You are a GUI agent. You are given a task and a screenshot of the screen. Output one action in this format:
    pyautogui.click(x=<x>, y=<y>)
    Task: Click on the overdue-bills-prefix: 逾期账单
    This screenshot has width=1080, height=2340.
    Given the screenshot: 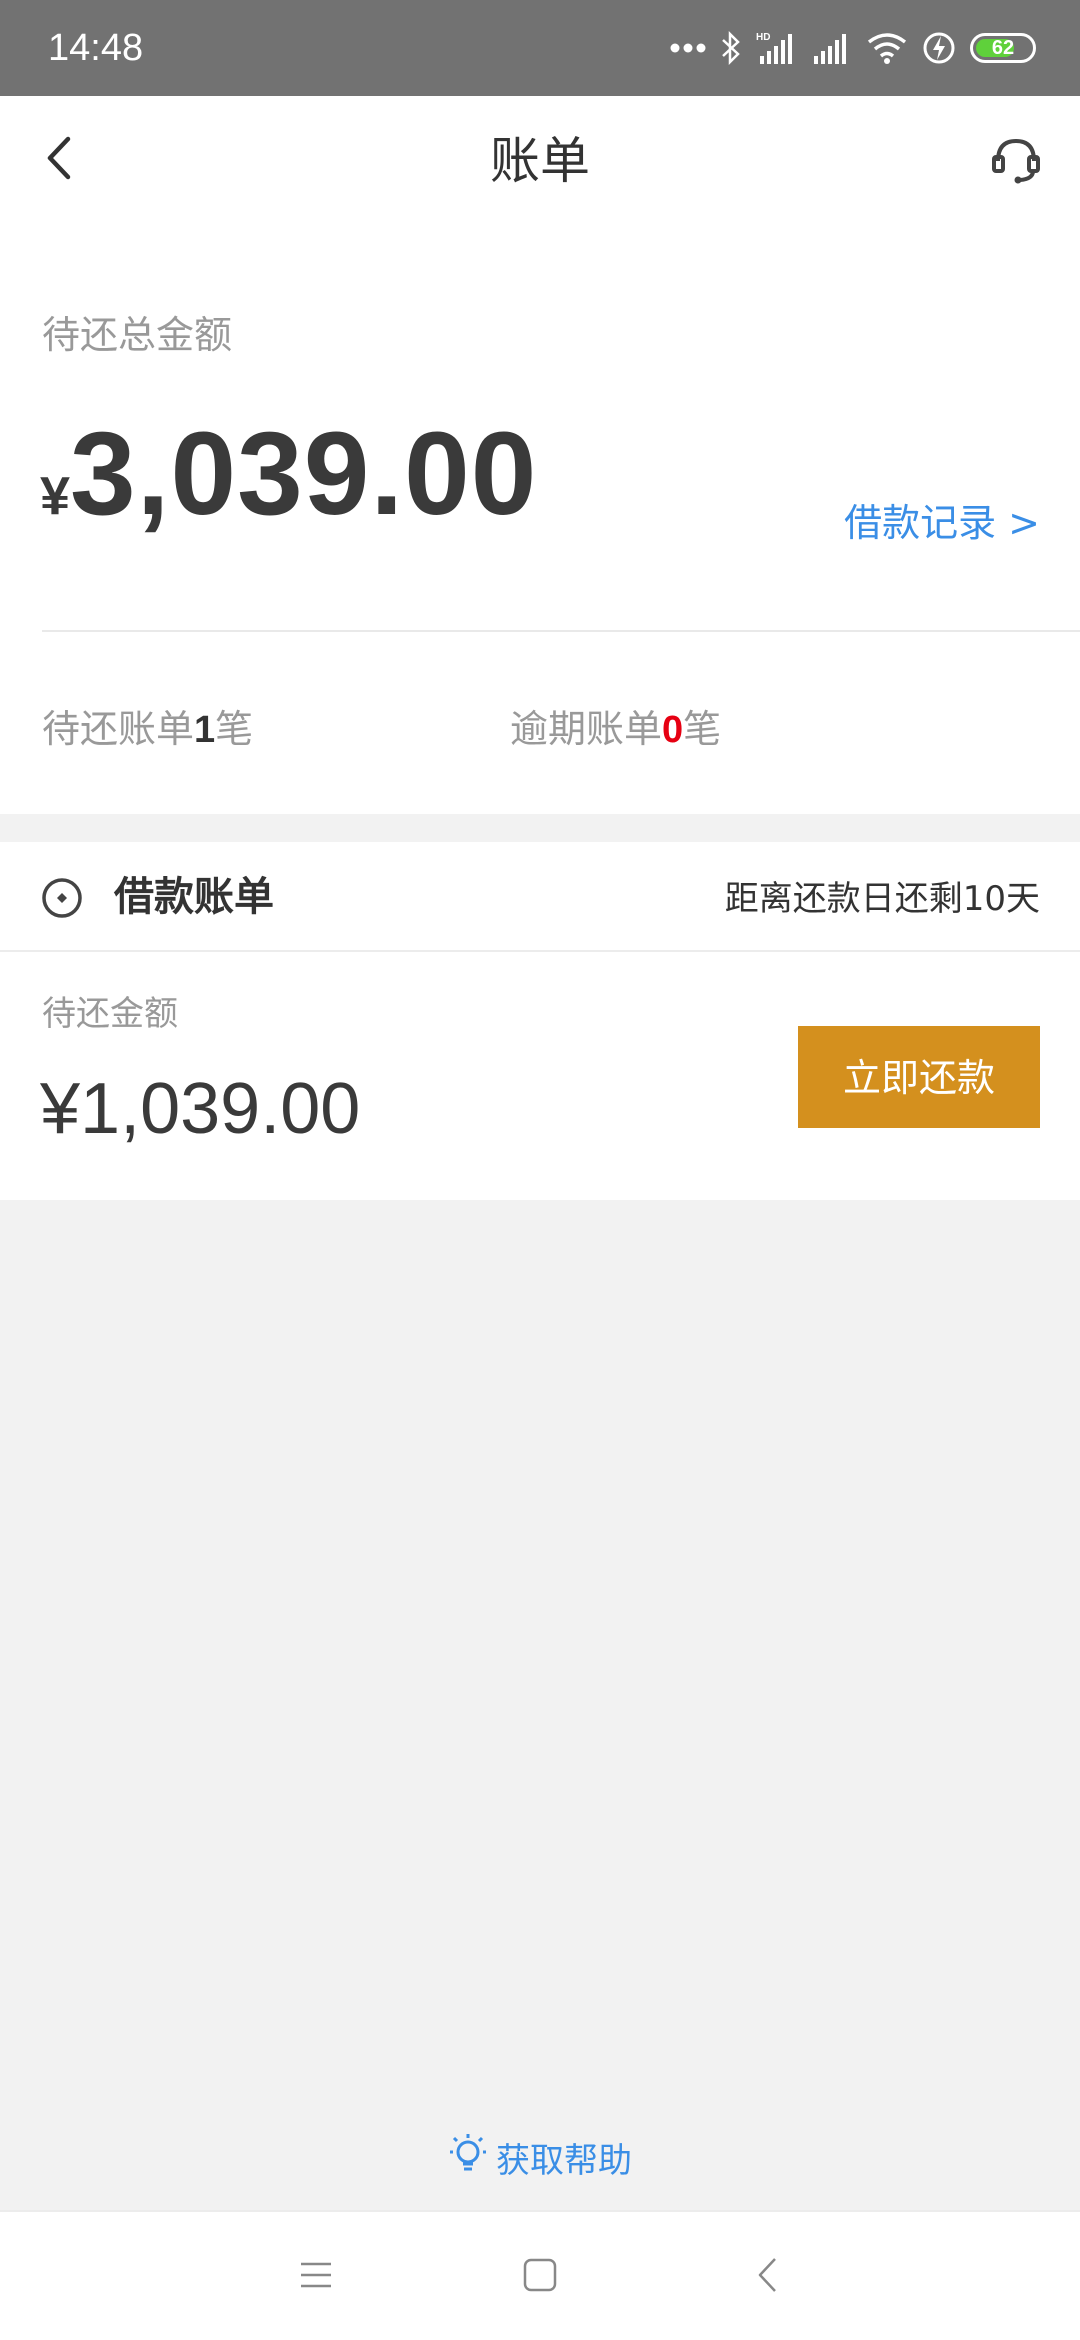 What is the action you would take?
    pyautogui.click(x=586, y=729)
    